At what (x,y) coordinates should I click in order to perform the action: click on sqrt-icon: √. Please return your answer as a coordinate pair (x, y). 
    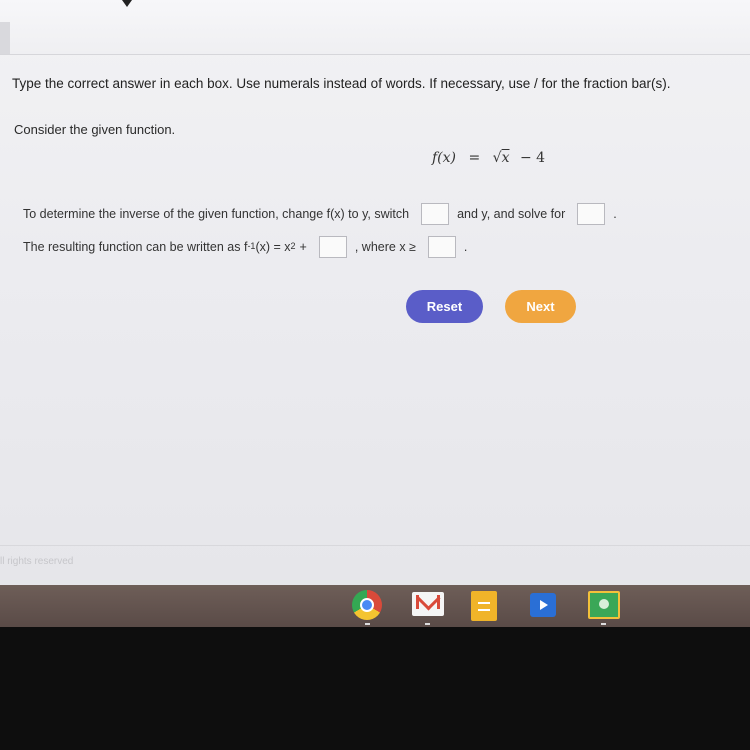
    Looking at the image, I should click on (497, 158).